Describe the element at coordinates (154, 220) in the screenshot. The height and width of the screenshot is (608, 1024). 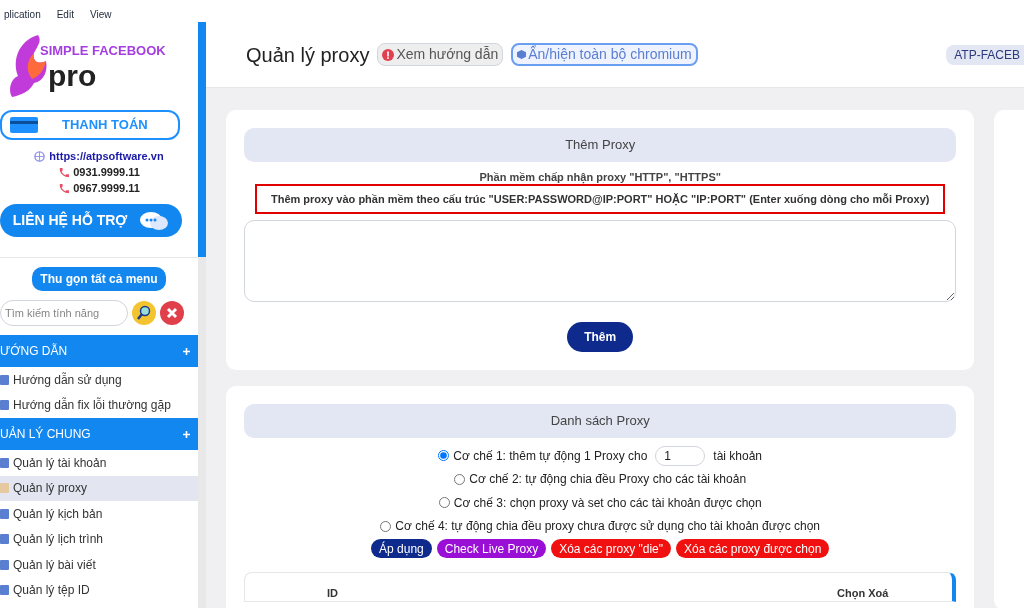
I see `chat-bubbles-icon` at that location.